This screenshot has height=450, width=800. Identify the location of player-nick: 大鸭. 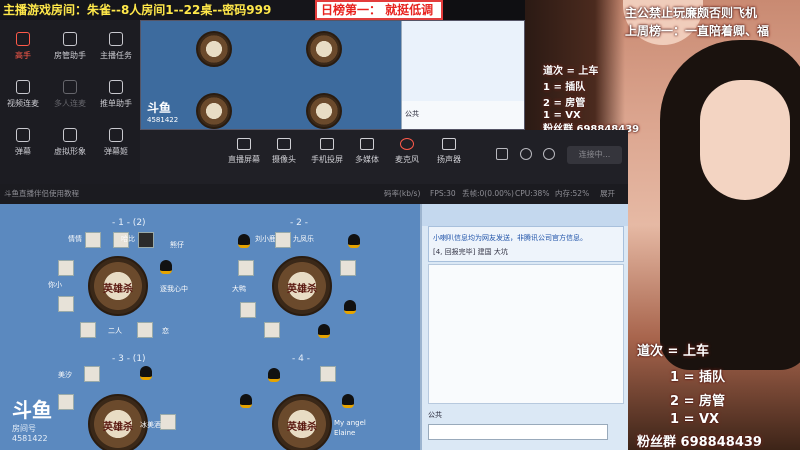
(239, 289).